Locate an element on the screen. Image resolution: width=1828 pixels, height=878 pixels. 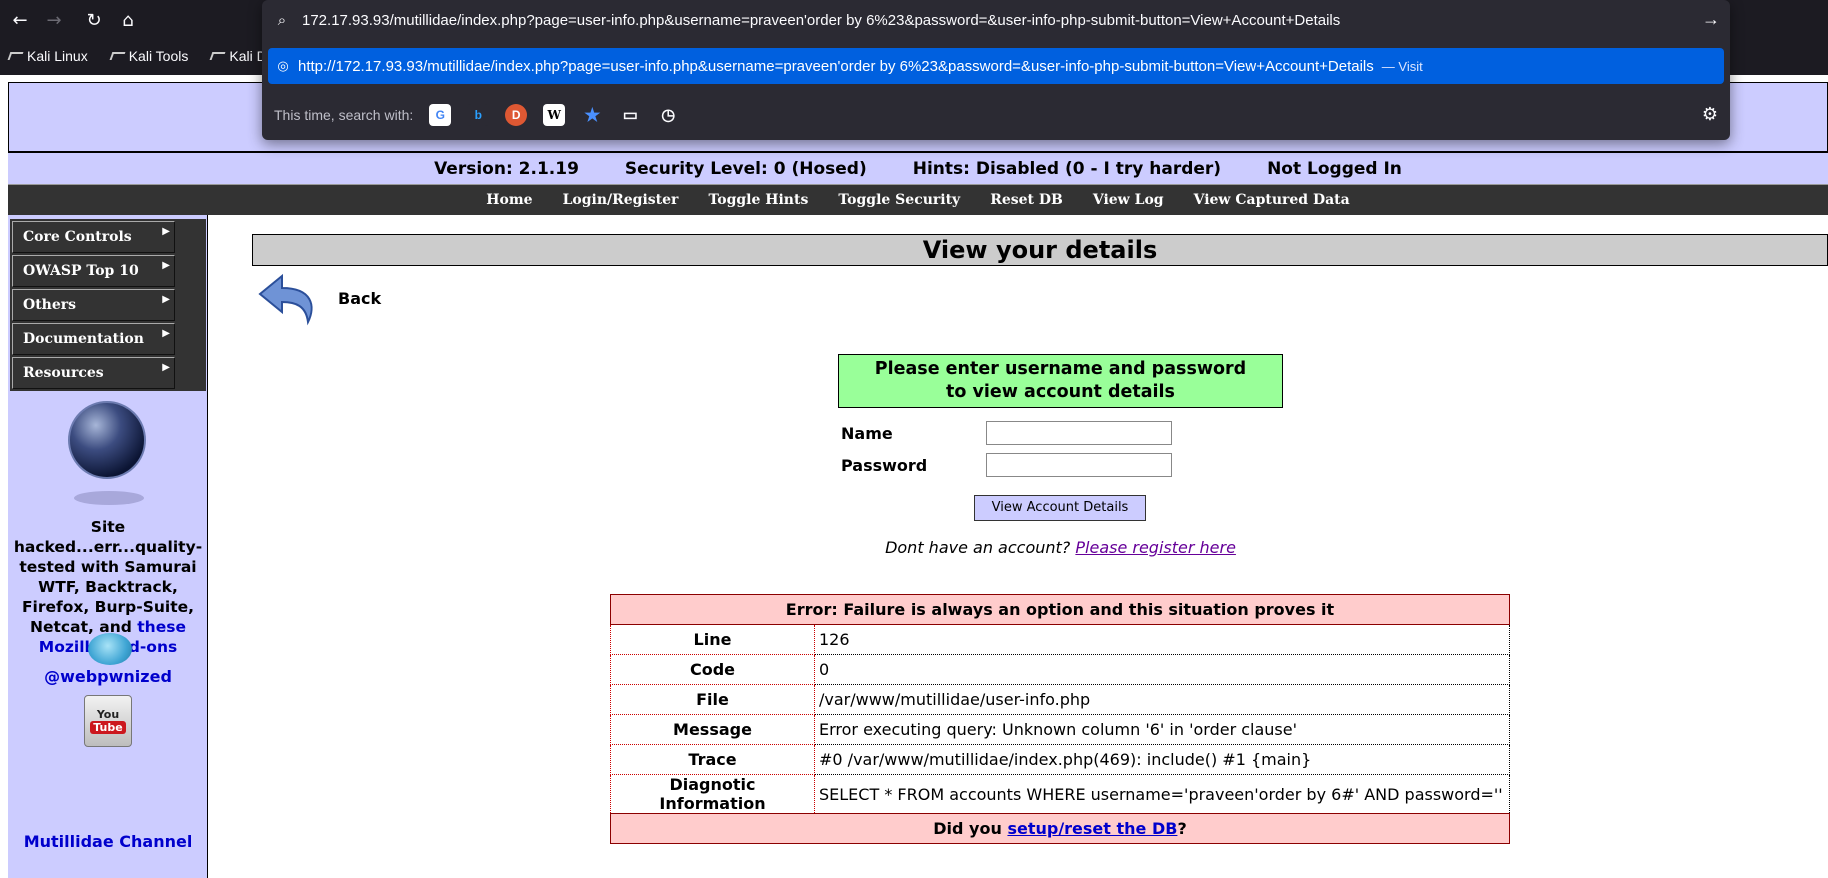
bing-icon: b is located at coordinates (478, 115).